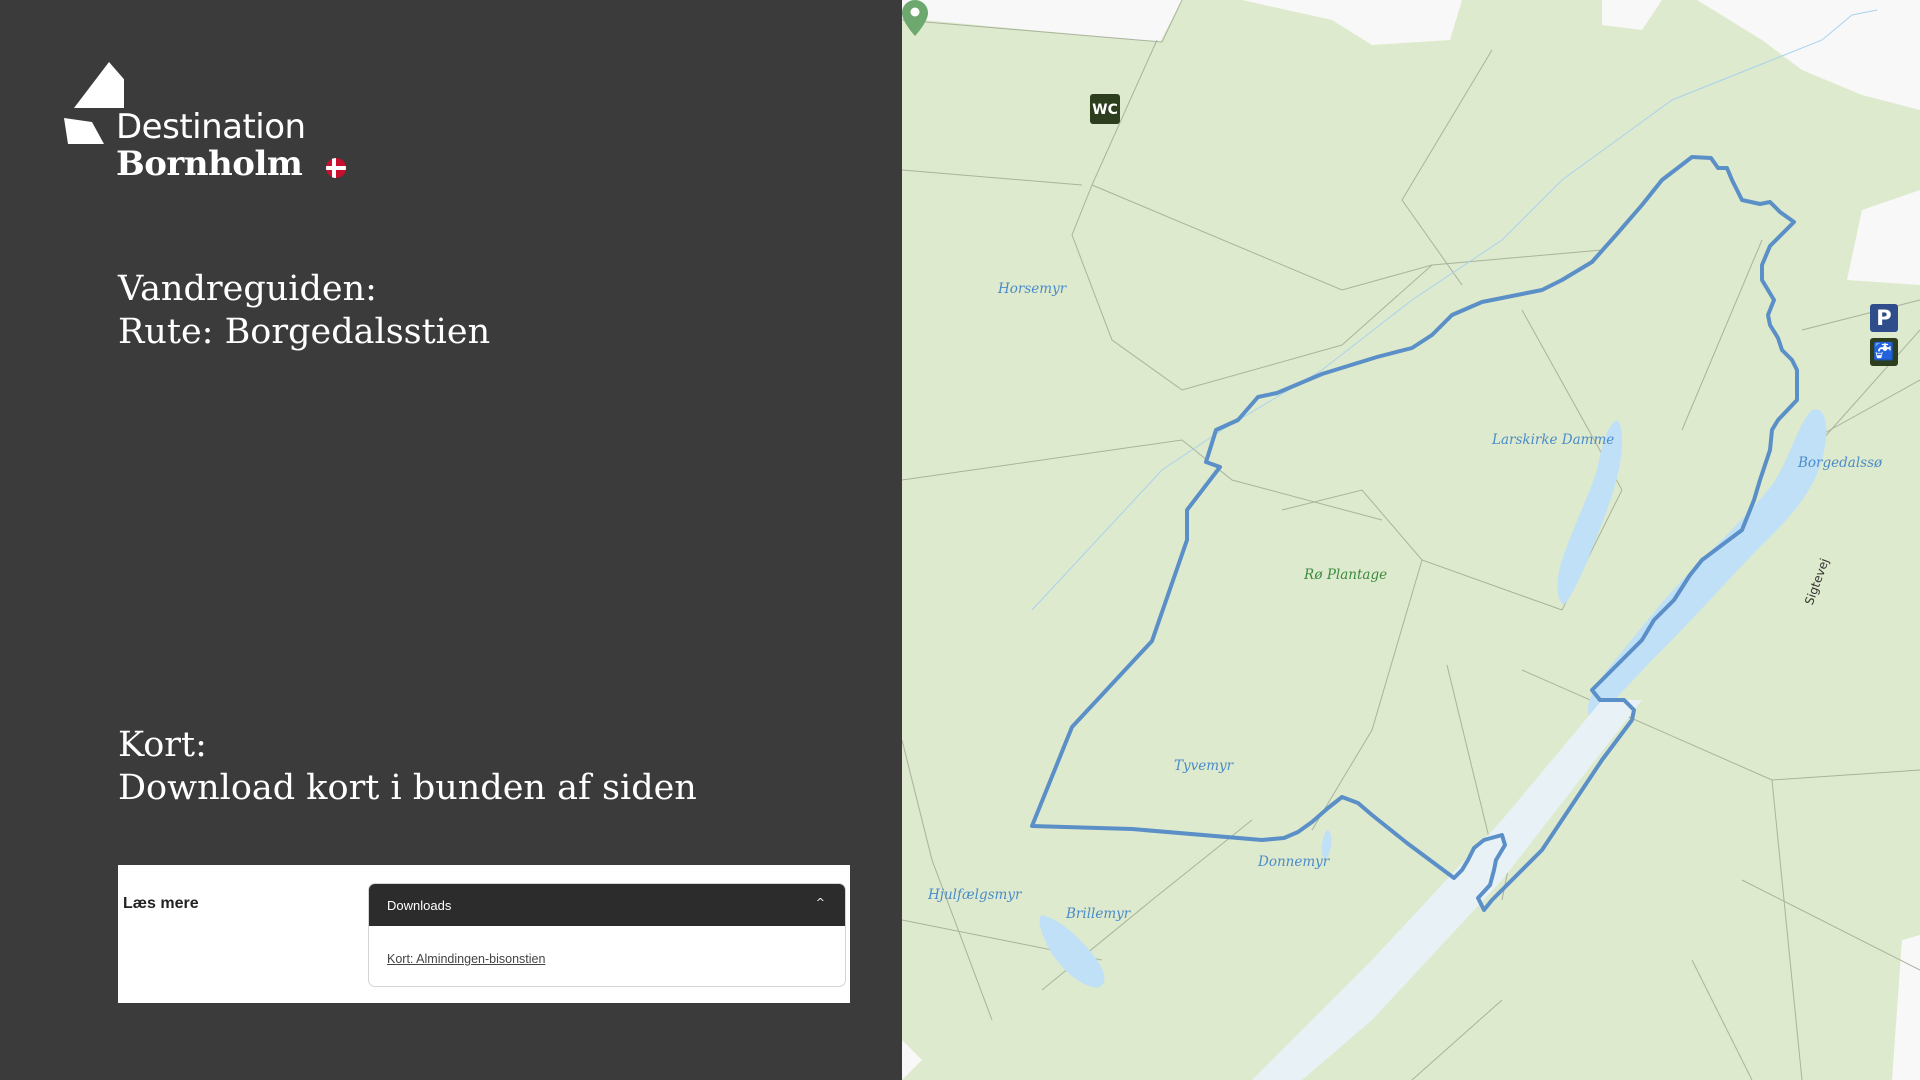 This screenshot has width=1920, height=1080. Describe the element at coordinates (1032, 289) in the screenshot. I see `map-label-horsemyr: Horsemyr` at that location.